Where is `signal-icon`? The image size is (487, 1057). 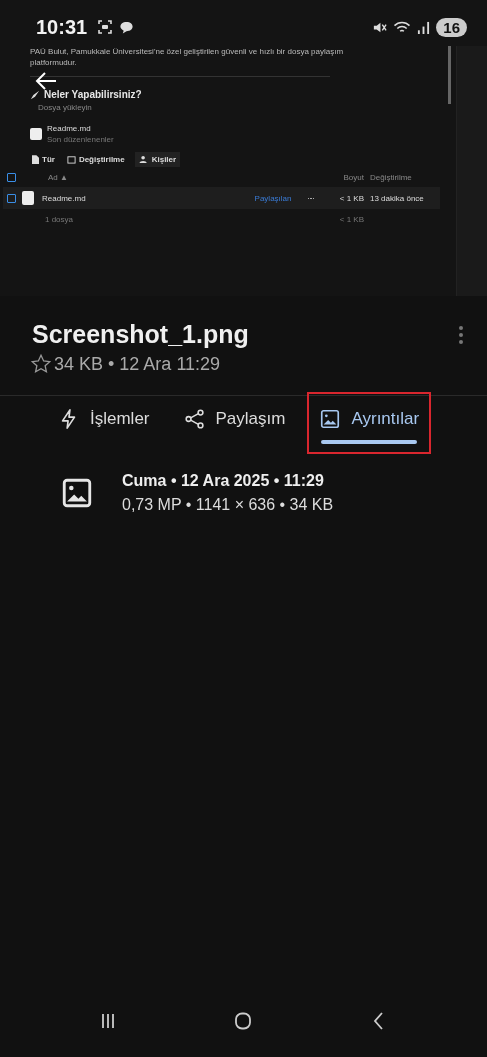
signal-icon is located at coordinates (424, 27).